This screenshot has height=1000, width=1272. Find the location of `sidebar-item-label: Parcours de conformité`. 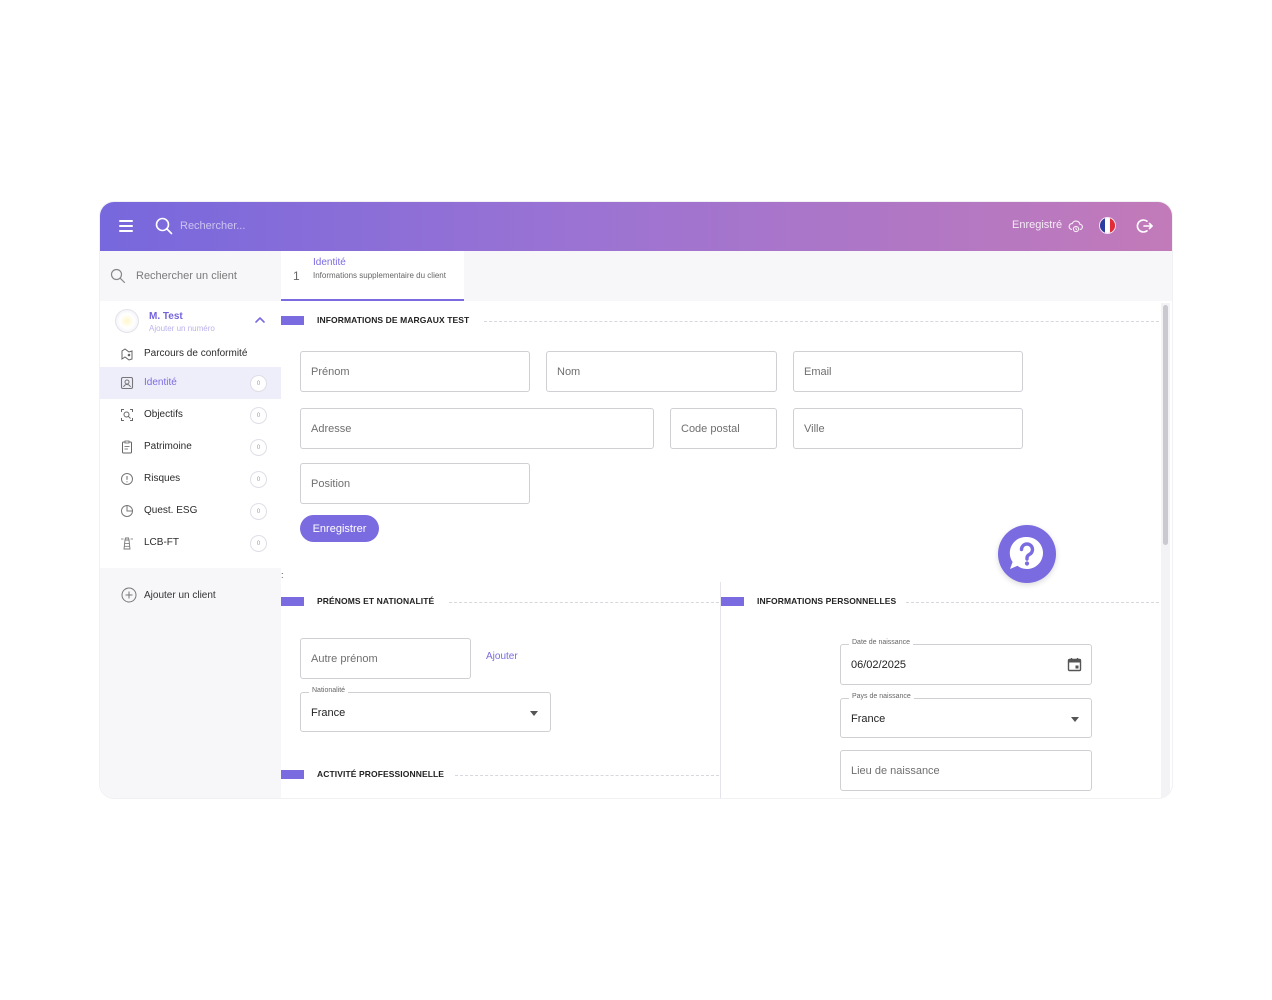

sidebar-item-label: Parcours de conformité is located at coordinates (196, 353).